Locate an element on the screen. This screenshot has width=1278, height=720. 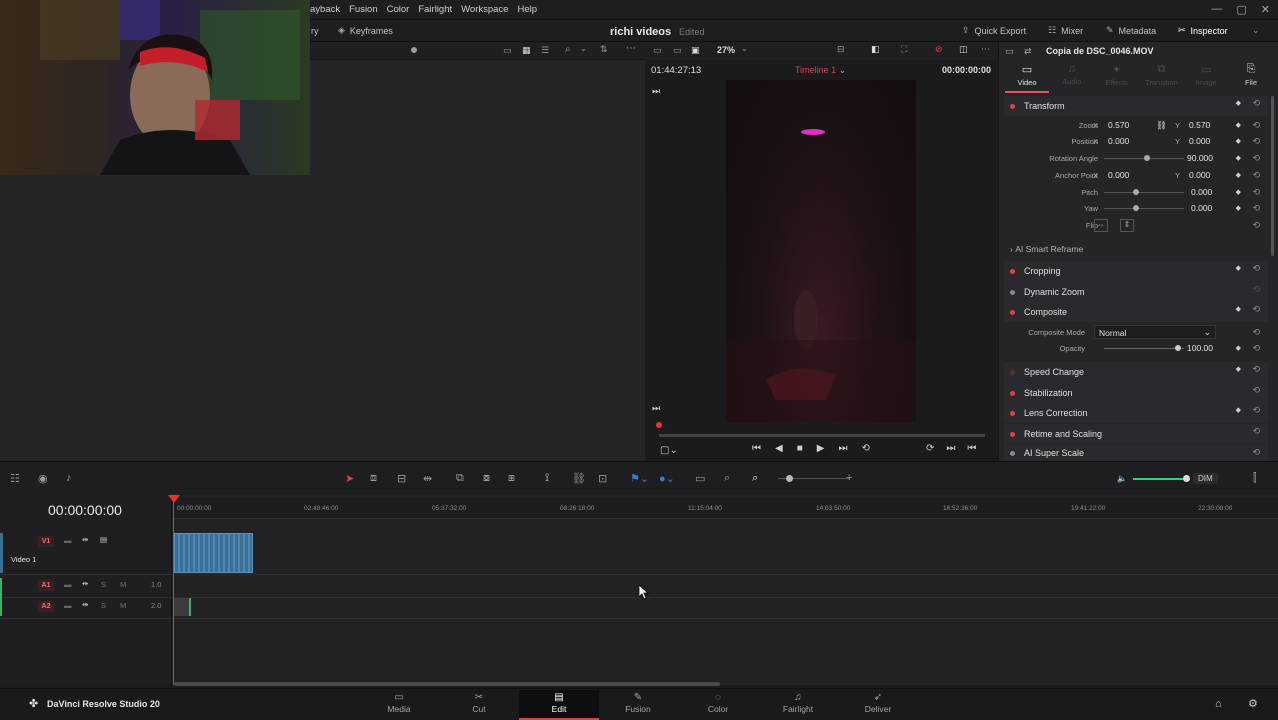
volume-slider is located at coordinates (1161, 478).